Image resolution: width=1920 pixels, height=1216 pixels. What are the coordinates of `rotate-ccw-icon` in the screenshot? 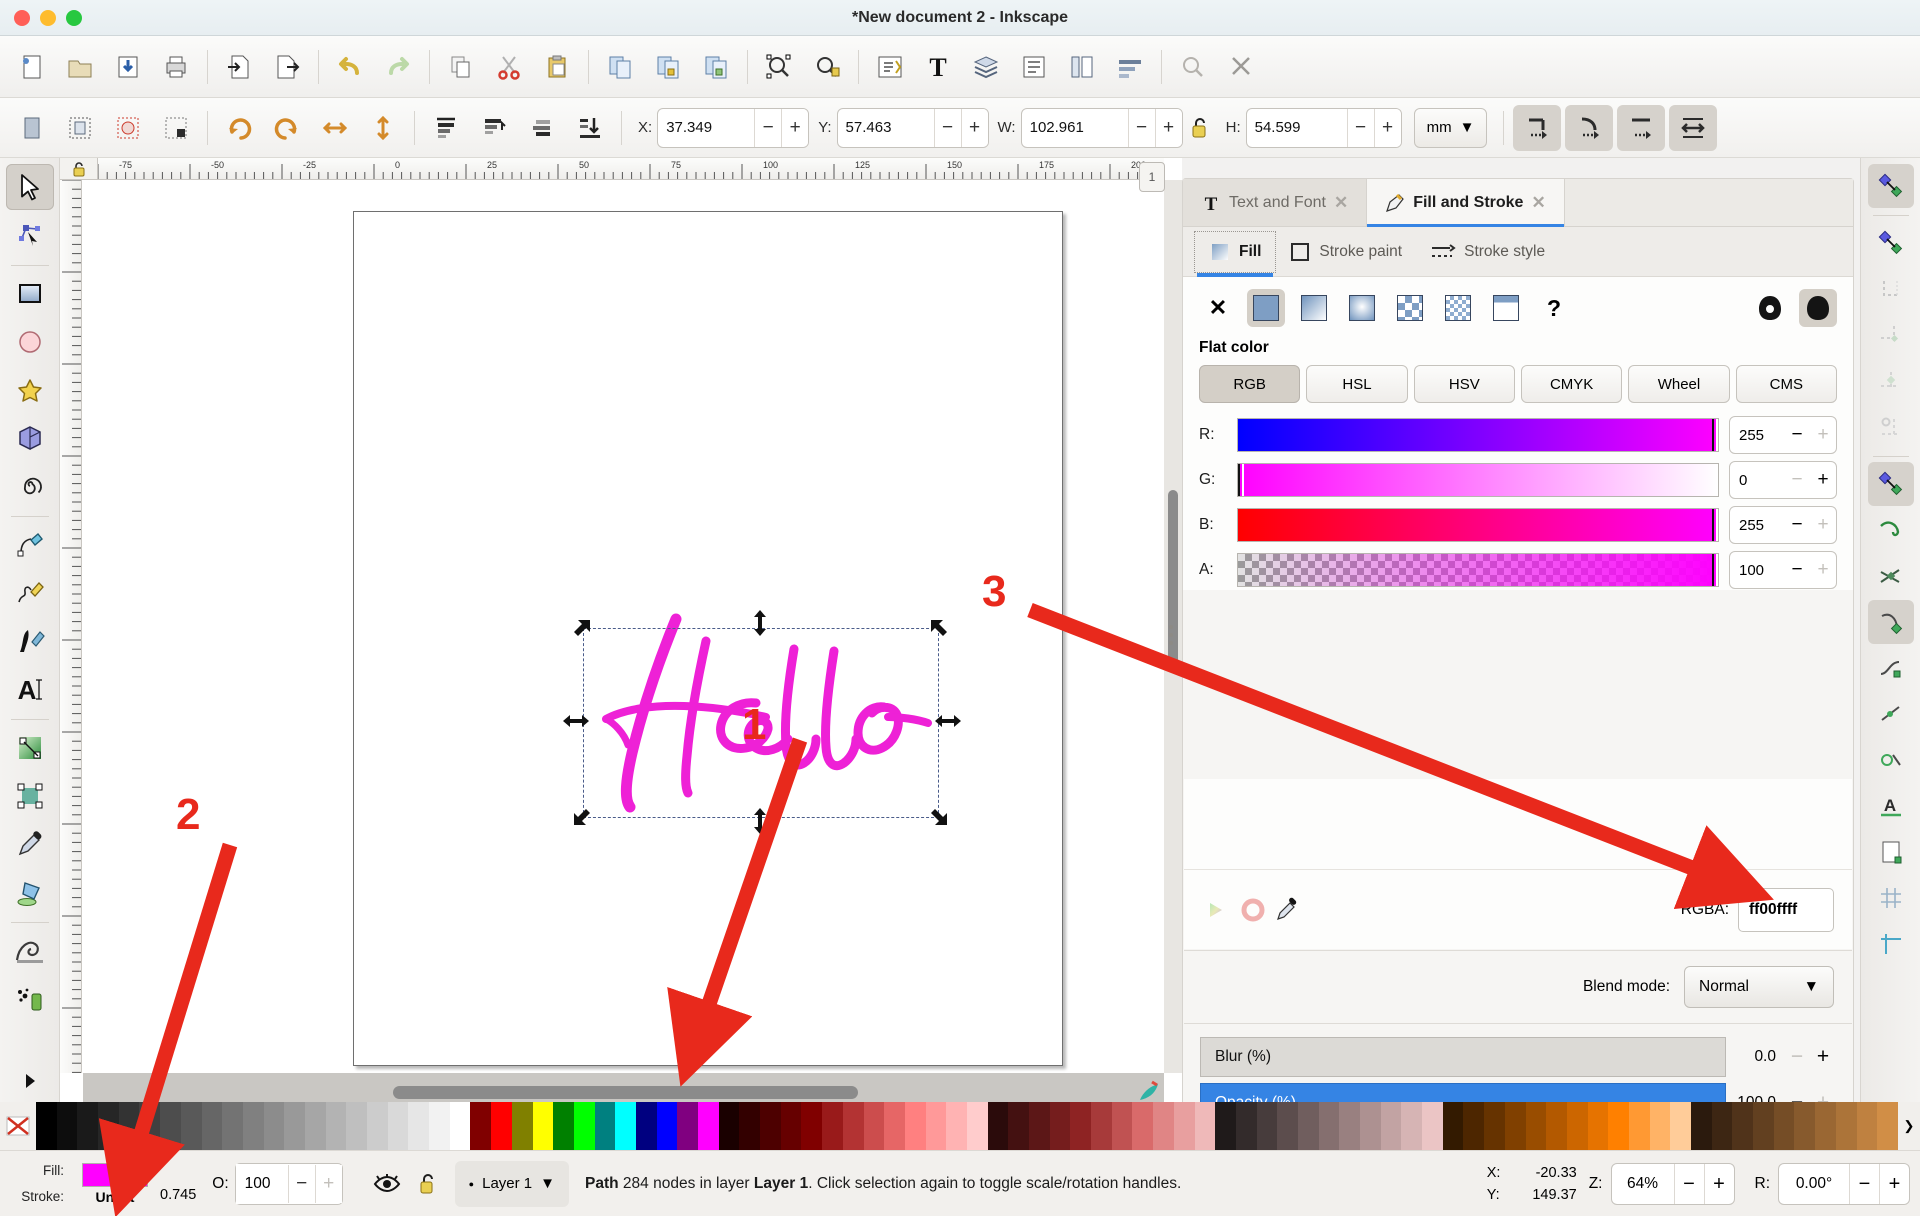 It's located at (239, 128).